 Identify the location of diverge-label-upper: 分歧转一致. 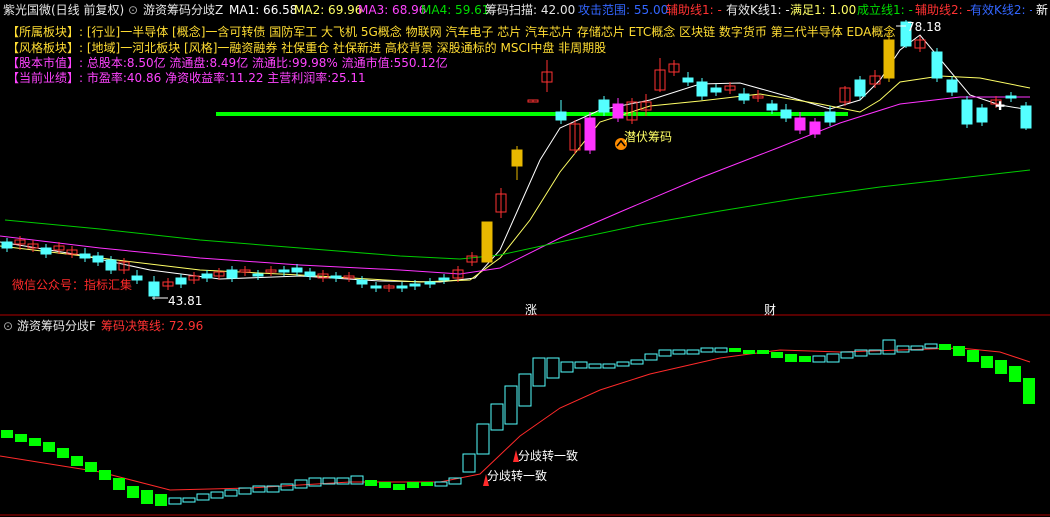
(548, 456).